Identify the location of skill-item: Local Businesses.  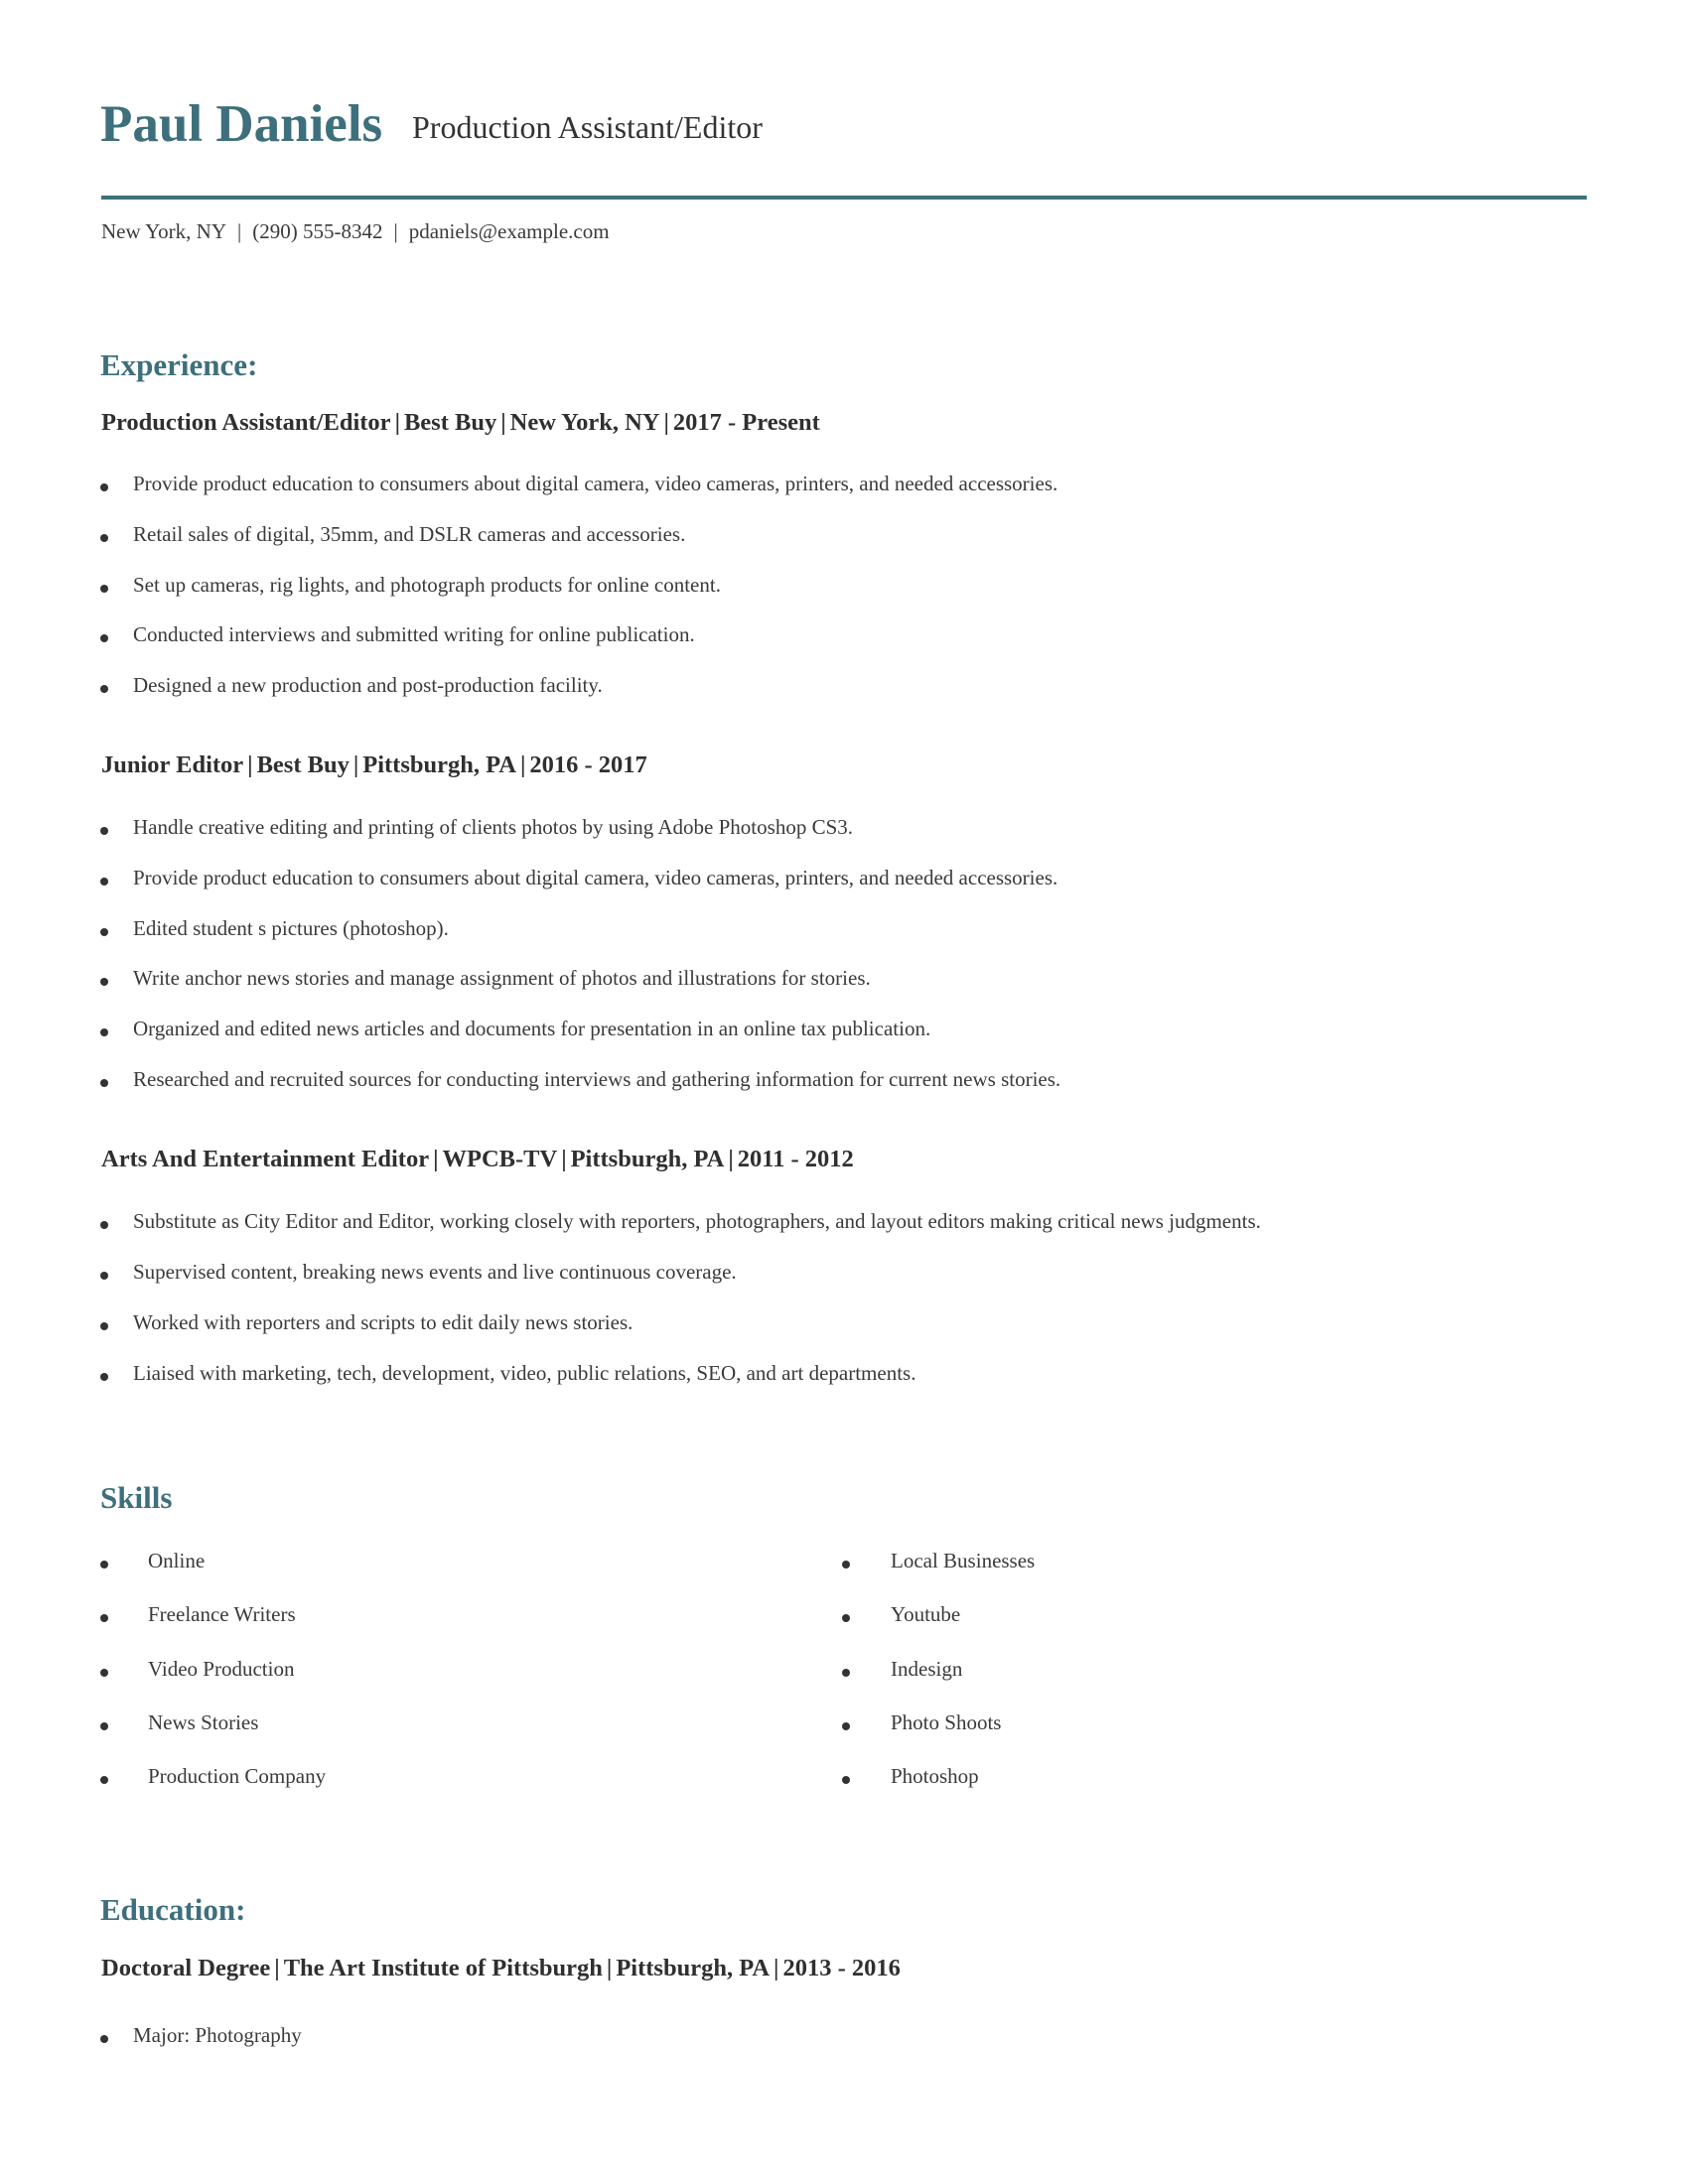
(963, 1560).